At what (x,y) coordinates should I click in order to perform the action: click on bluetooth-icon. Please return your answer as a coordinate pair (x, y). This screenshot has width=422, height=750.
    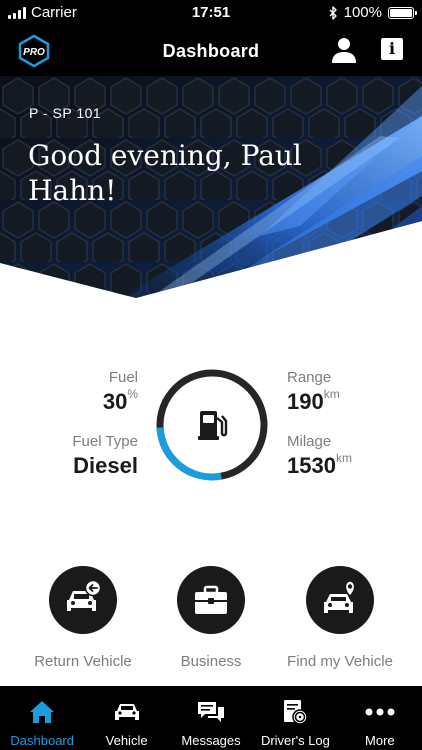
    Looking at the image, I should click on (333, 12).